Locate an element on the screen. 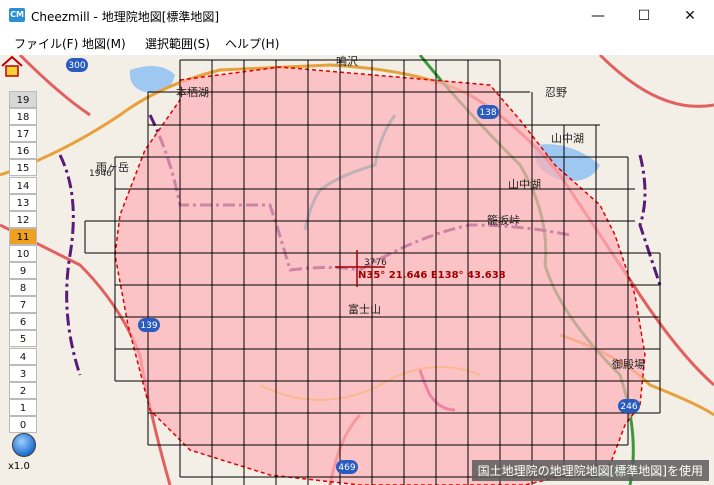 This screenshot has height=485, width=714. scale-label: x1.0 is located at coordinates (19, 466).